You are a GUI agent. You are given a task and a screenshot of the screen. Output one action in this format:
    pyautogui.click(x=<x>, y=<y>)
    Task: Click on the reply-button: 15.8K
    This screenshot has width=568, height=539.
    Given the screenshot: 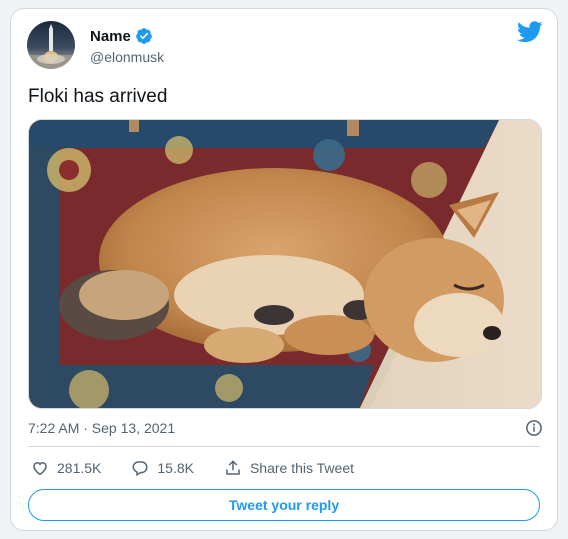 What is the action you would take?
    pyautogui.click(x=162, y=468)
    